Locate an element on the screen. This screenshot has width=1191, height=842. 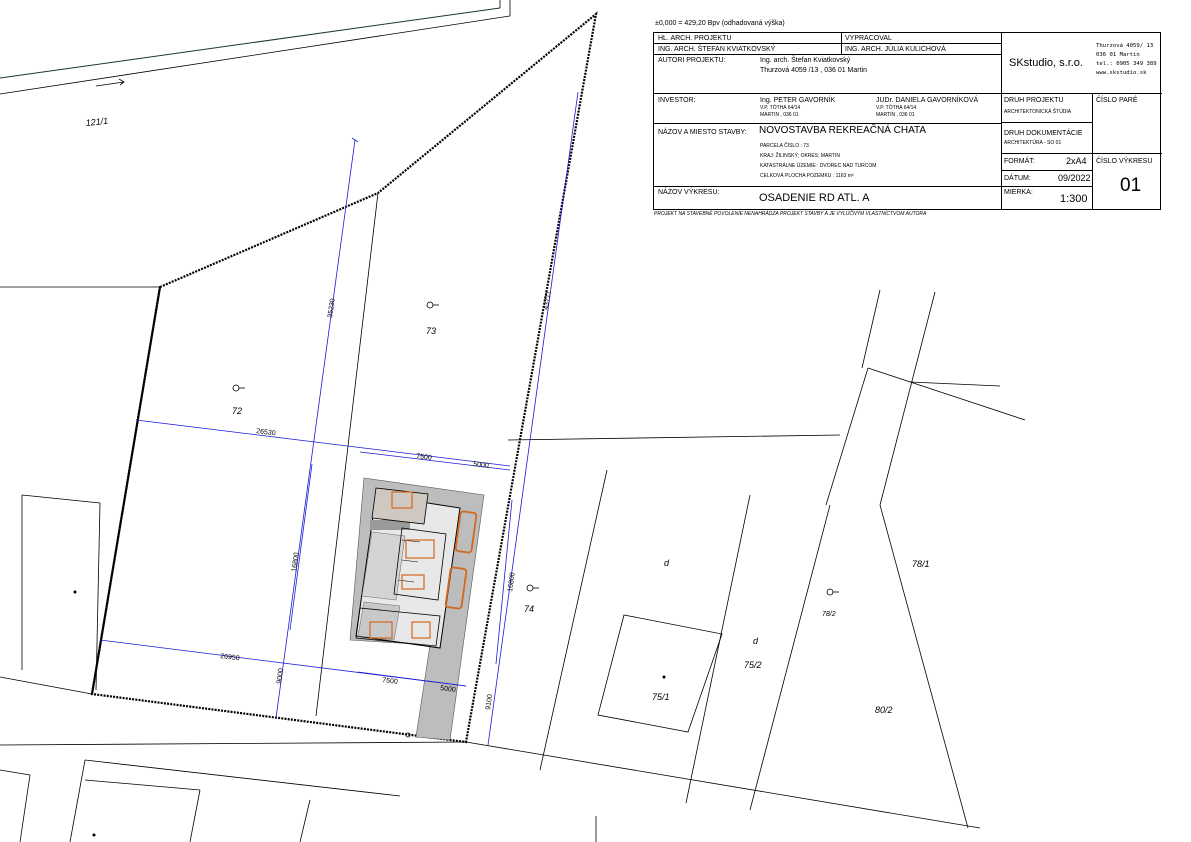
datum-value: 09/2022 is located at coordinates (1074, 178).